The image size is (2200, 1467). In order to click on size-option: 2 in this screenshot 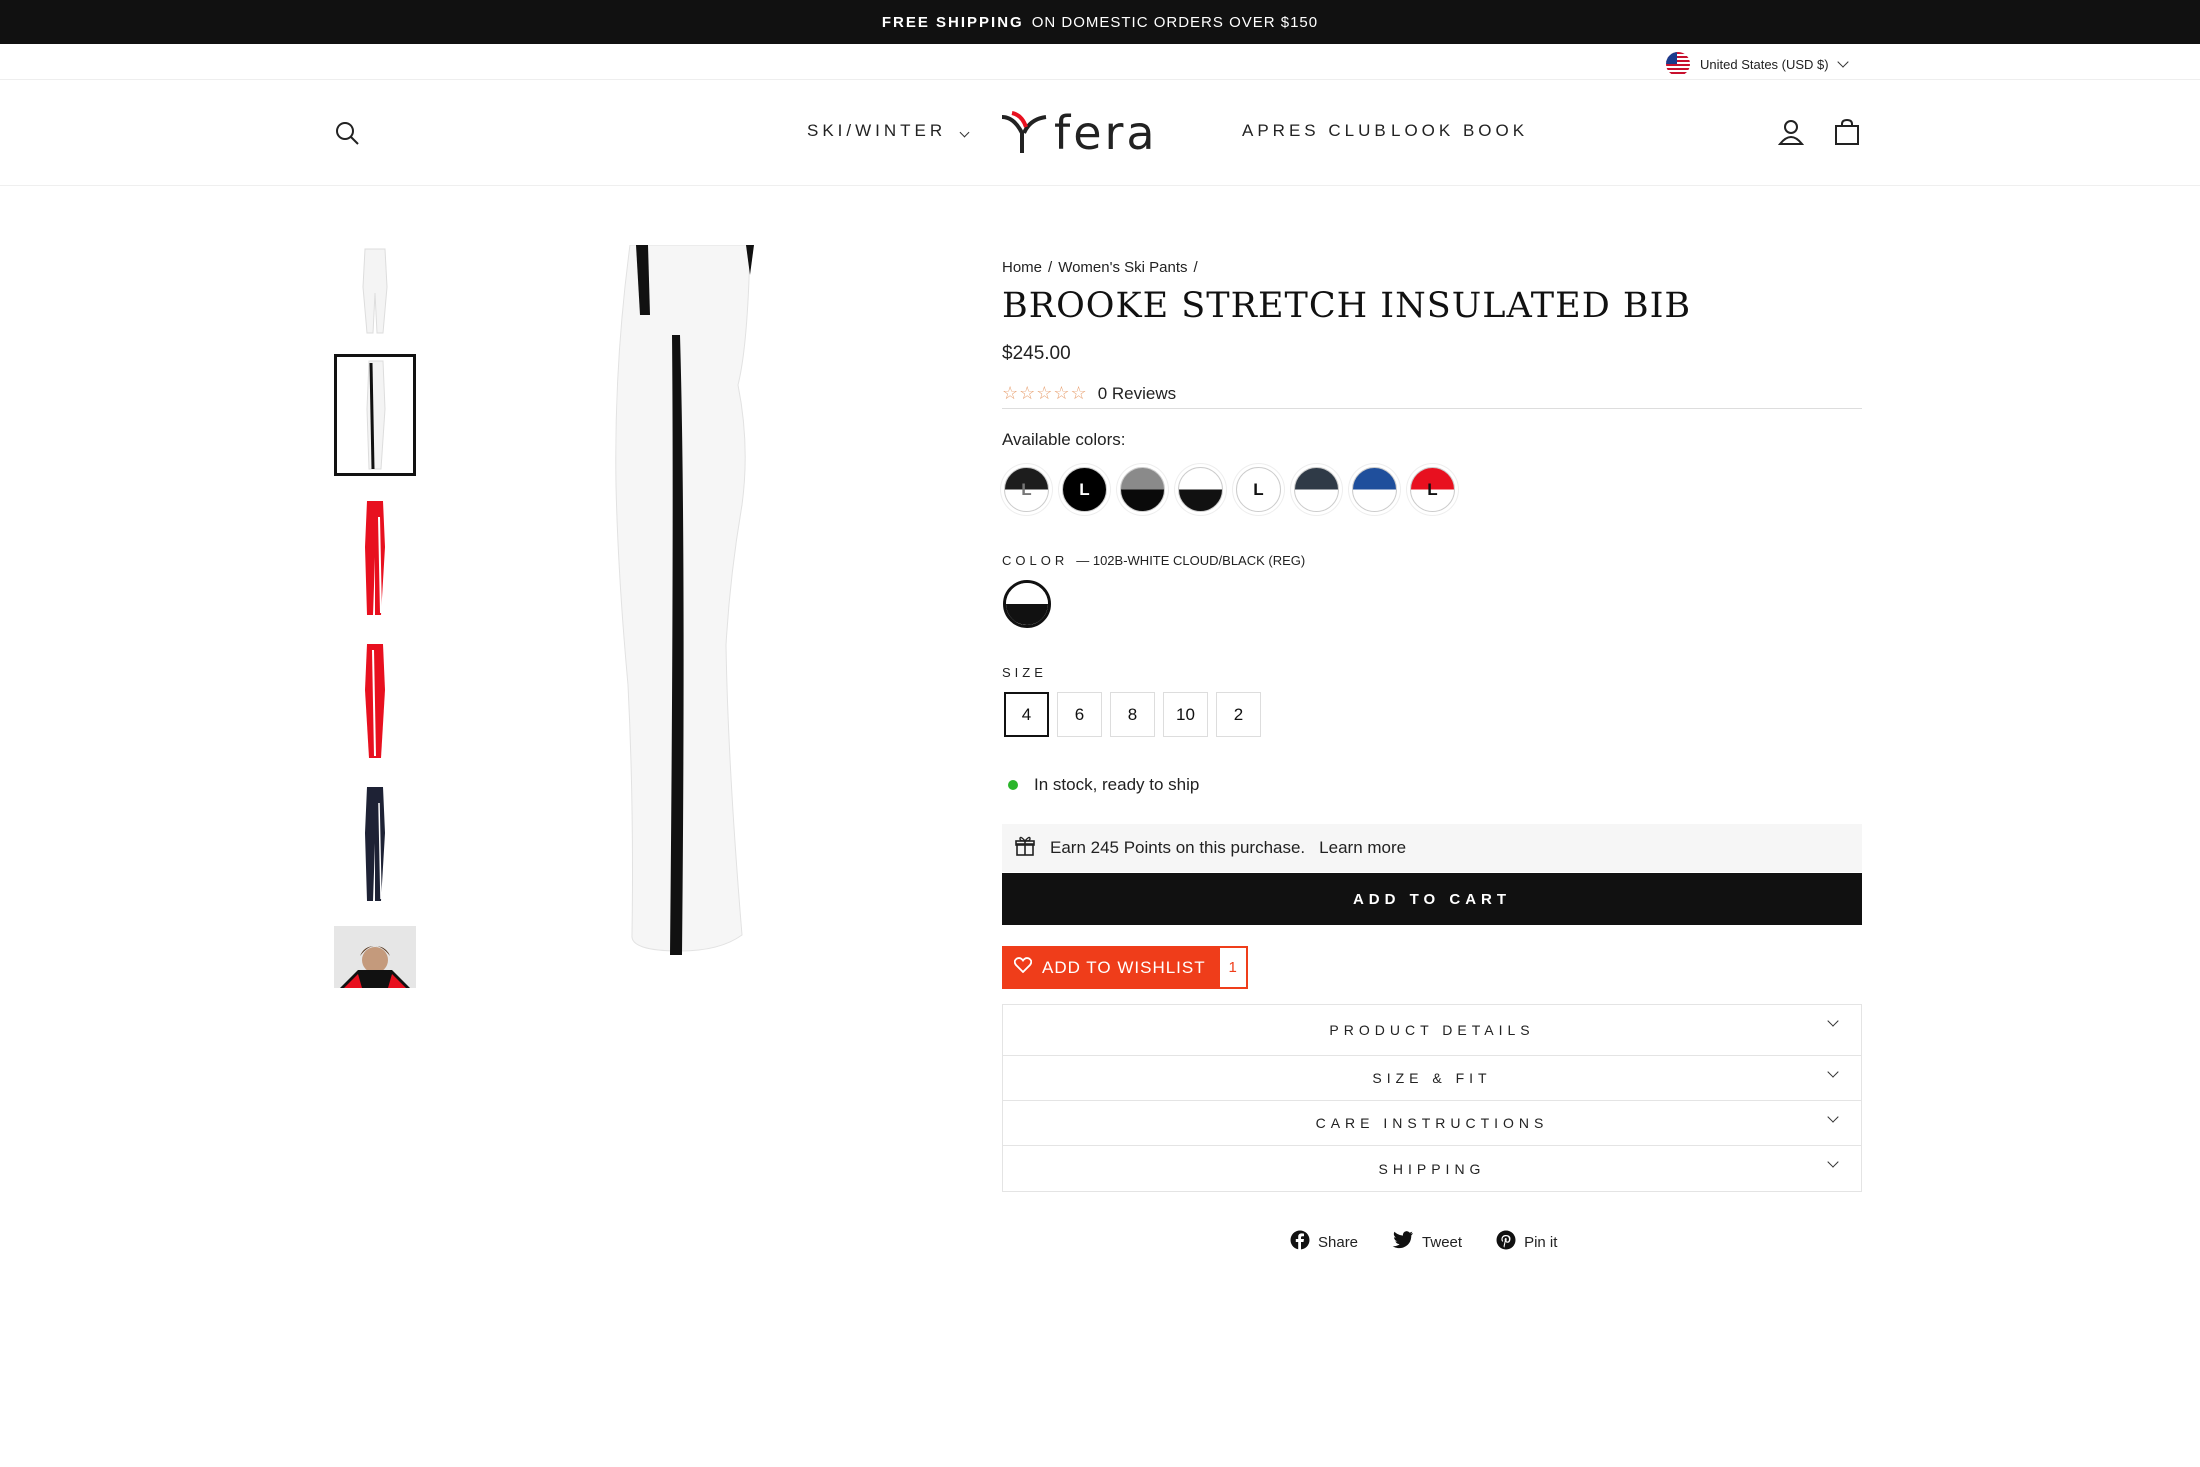, I will do `click(1238, 714)`.